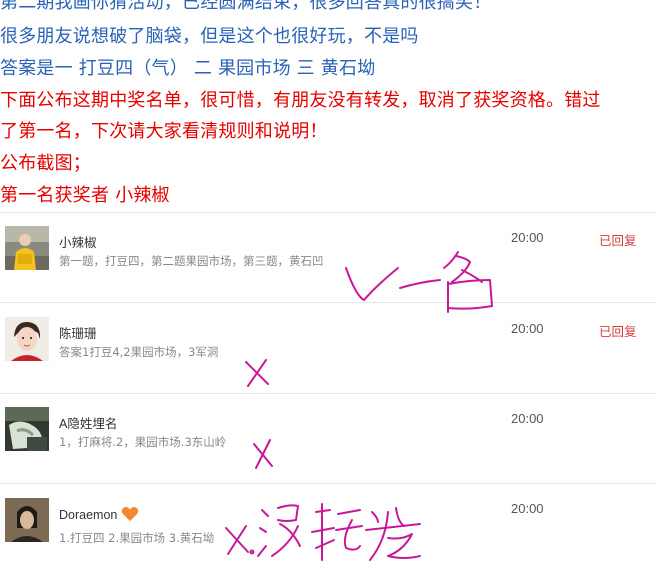  I want to click on comment-nickname: 陈珊珊, so click(78, 332).